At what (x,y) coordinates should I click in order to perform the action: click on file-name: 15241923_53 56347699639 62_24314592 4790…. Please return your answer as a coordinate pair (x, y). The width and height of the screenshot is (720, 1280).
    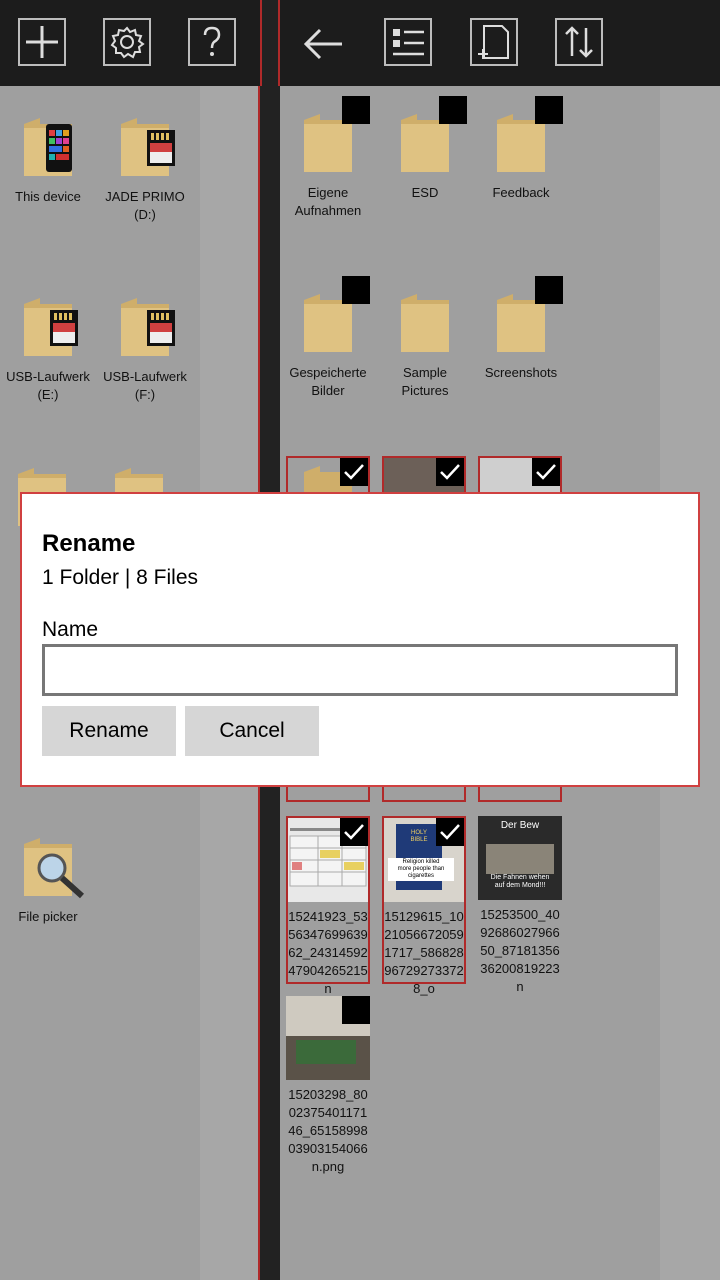
    Looking at the image, I should click on (328, 952).